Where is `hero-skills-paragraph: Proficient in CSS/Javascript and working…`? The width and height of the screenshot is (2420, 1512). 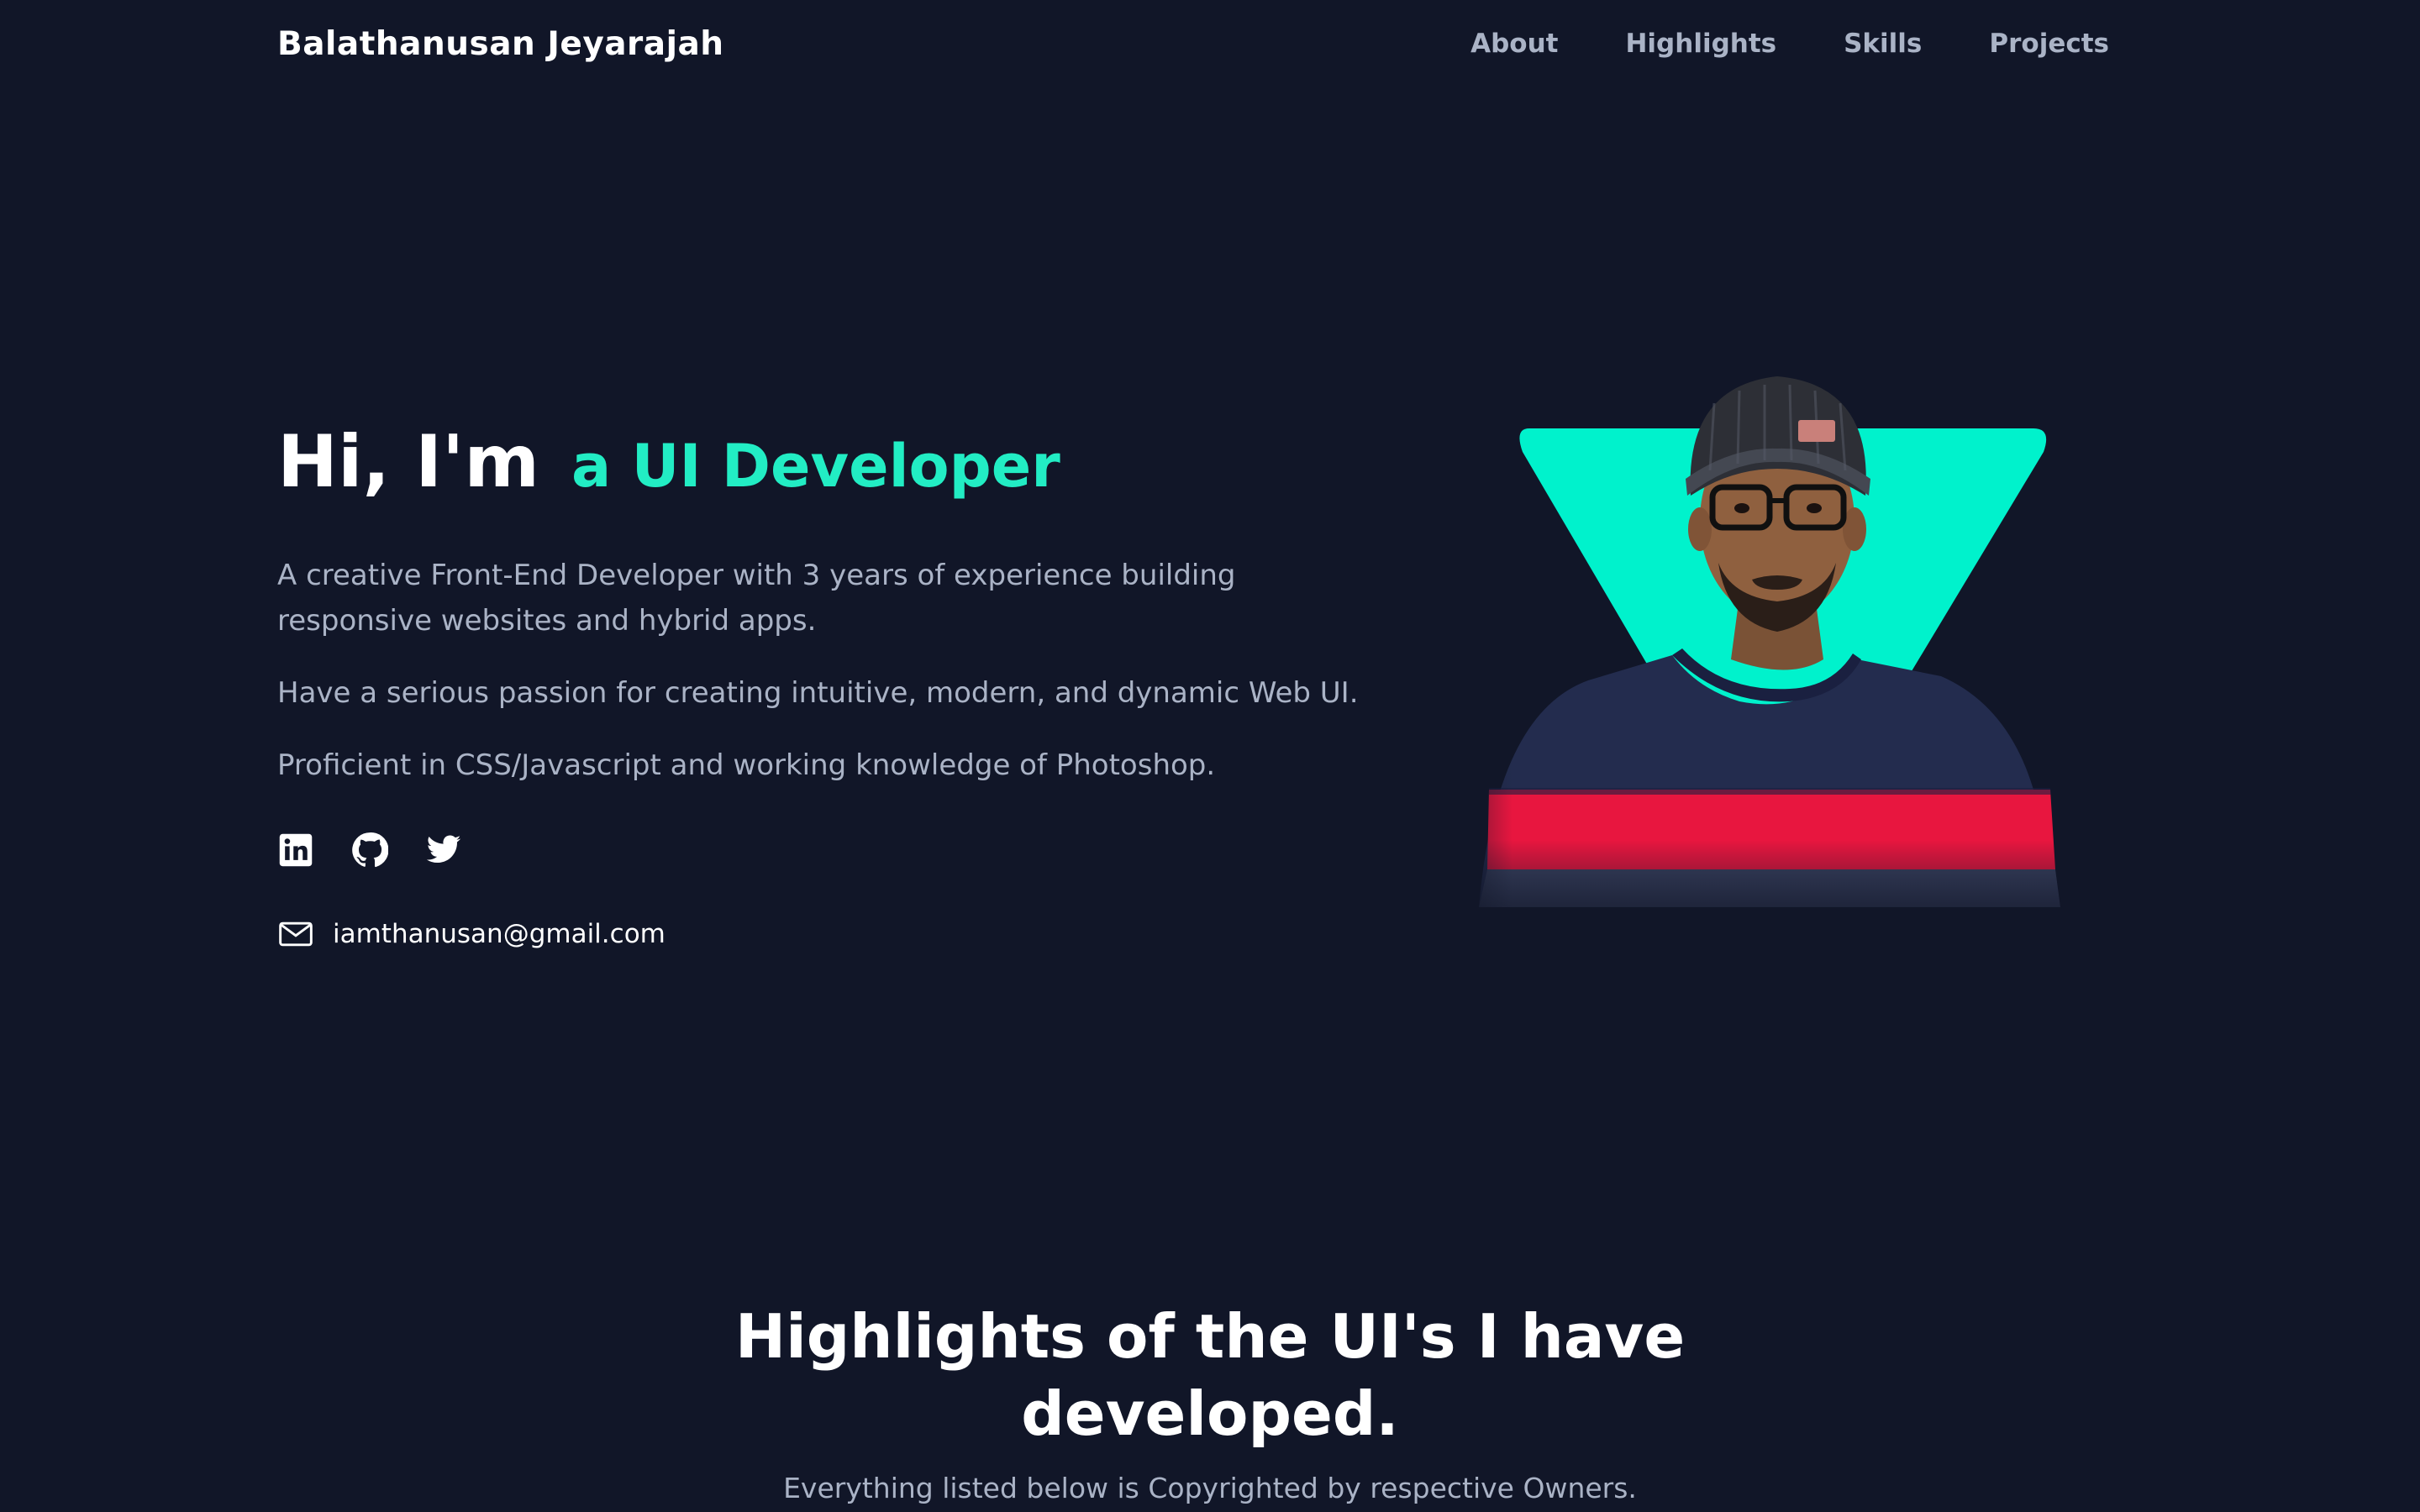 hero-skills-paragraph: Proficient in CSS/Javascript and working… is located at coordinates (747, 765).